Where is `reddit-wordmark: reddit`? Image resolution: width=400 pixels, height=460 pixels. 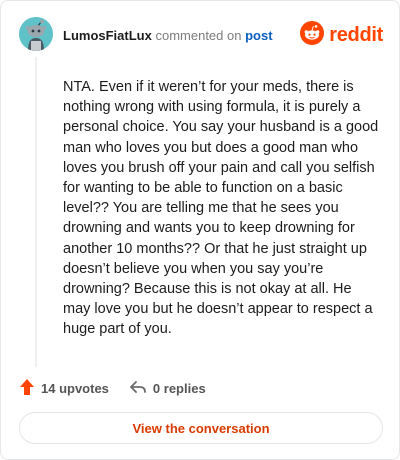 reddit-wordmark: reddit is located at coordinates (356, 35).